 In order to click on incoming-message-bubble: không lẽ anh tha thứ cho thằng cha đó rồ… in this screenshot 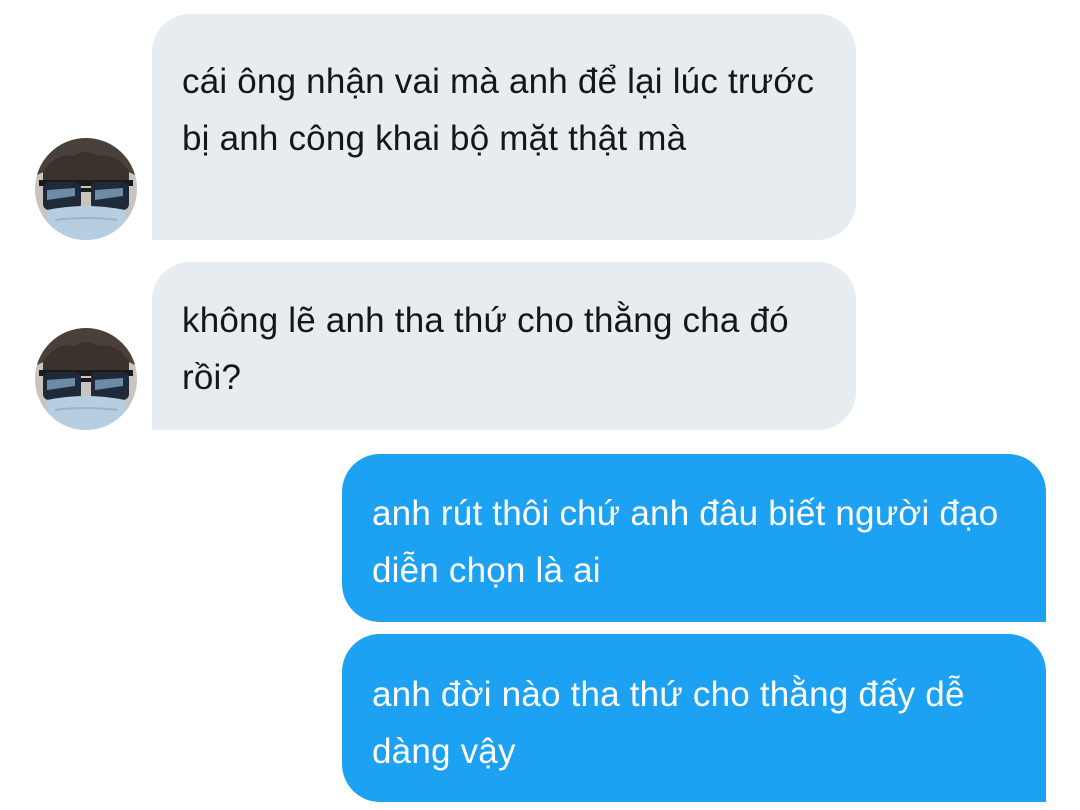, I will do `click(504, 346)`.